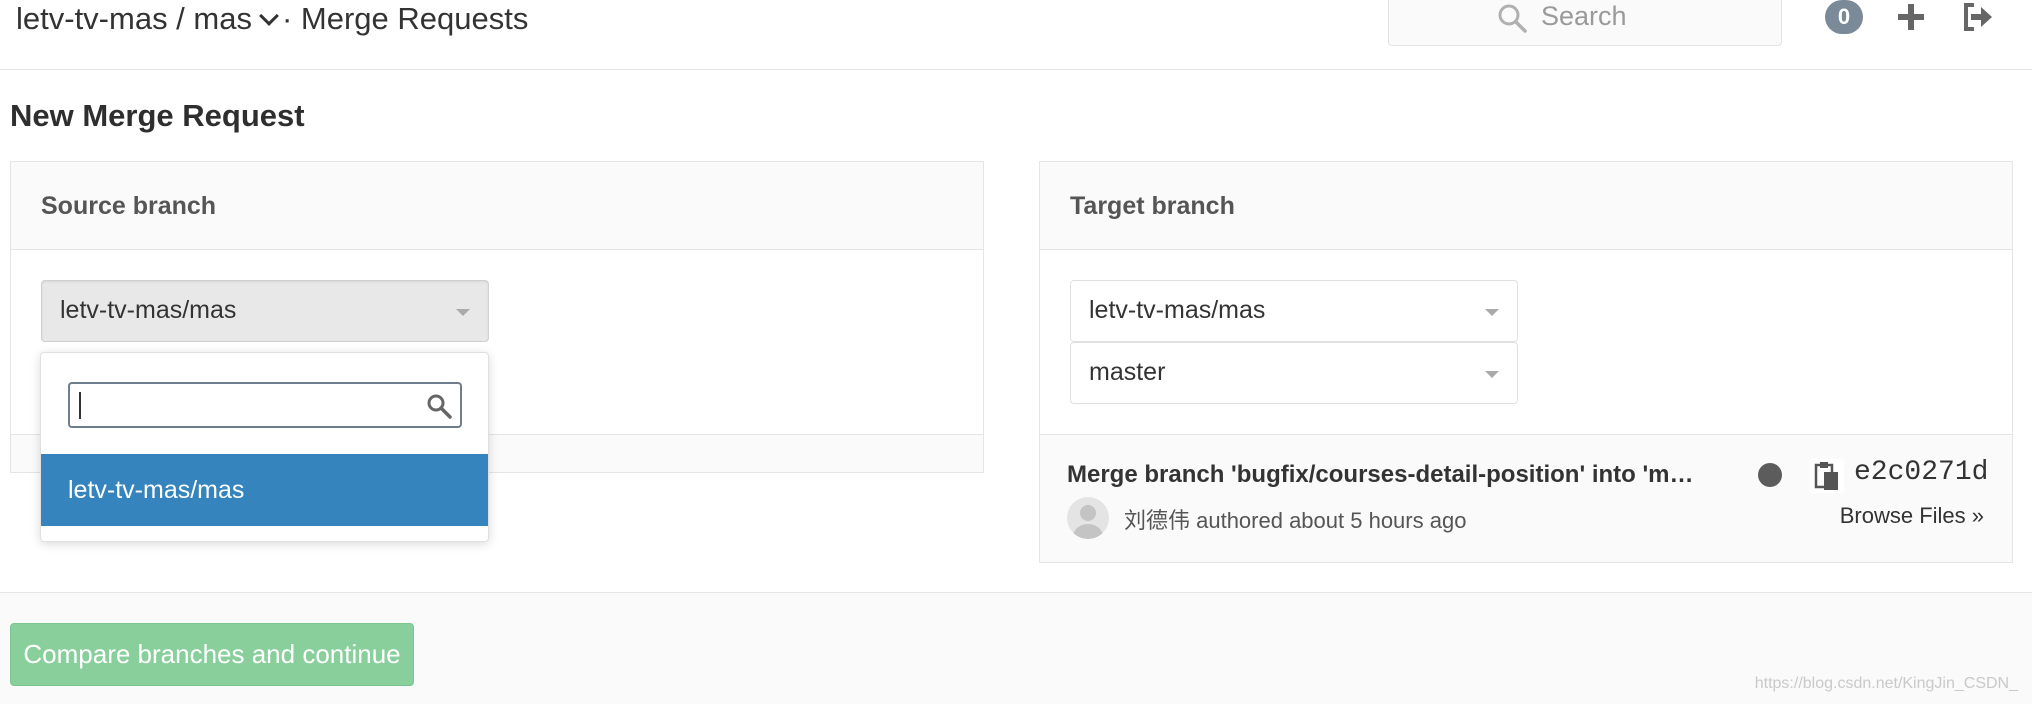  What do you see at coordinates (156, 490) in the screenshot?
I see `dropdown-option-label: letv-tv-mas/mas` at bounding box center [156, 490].